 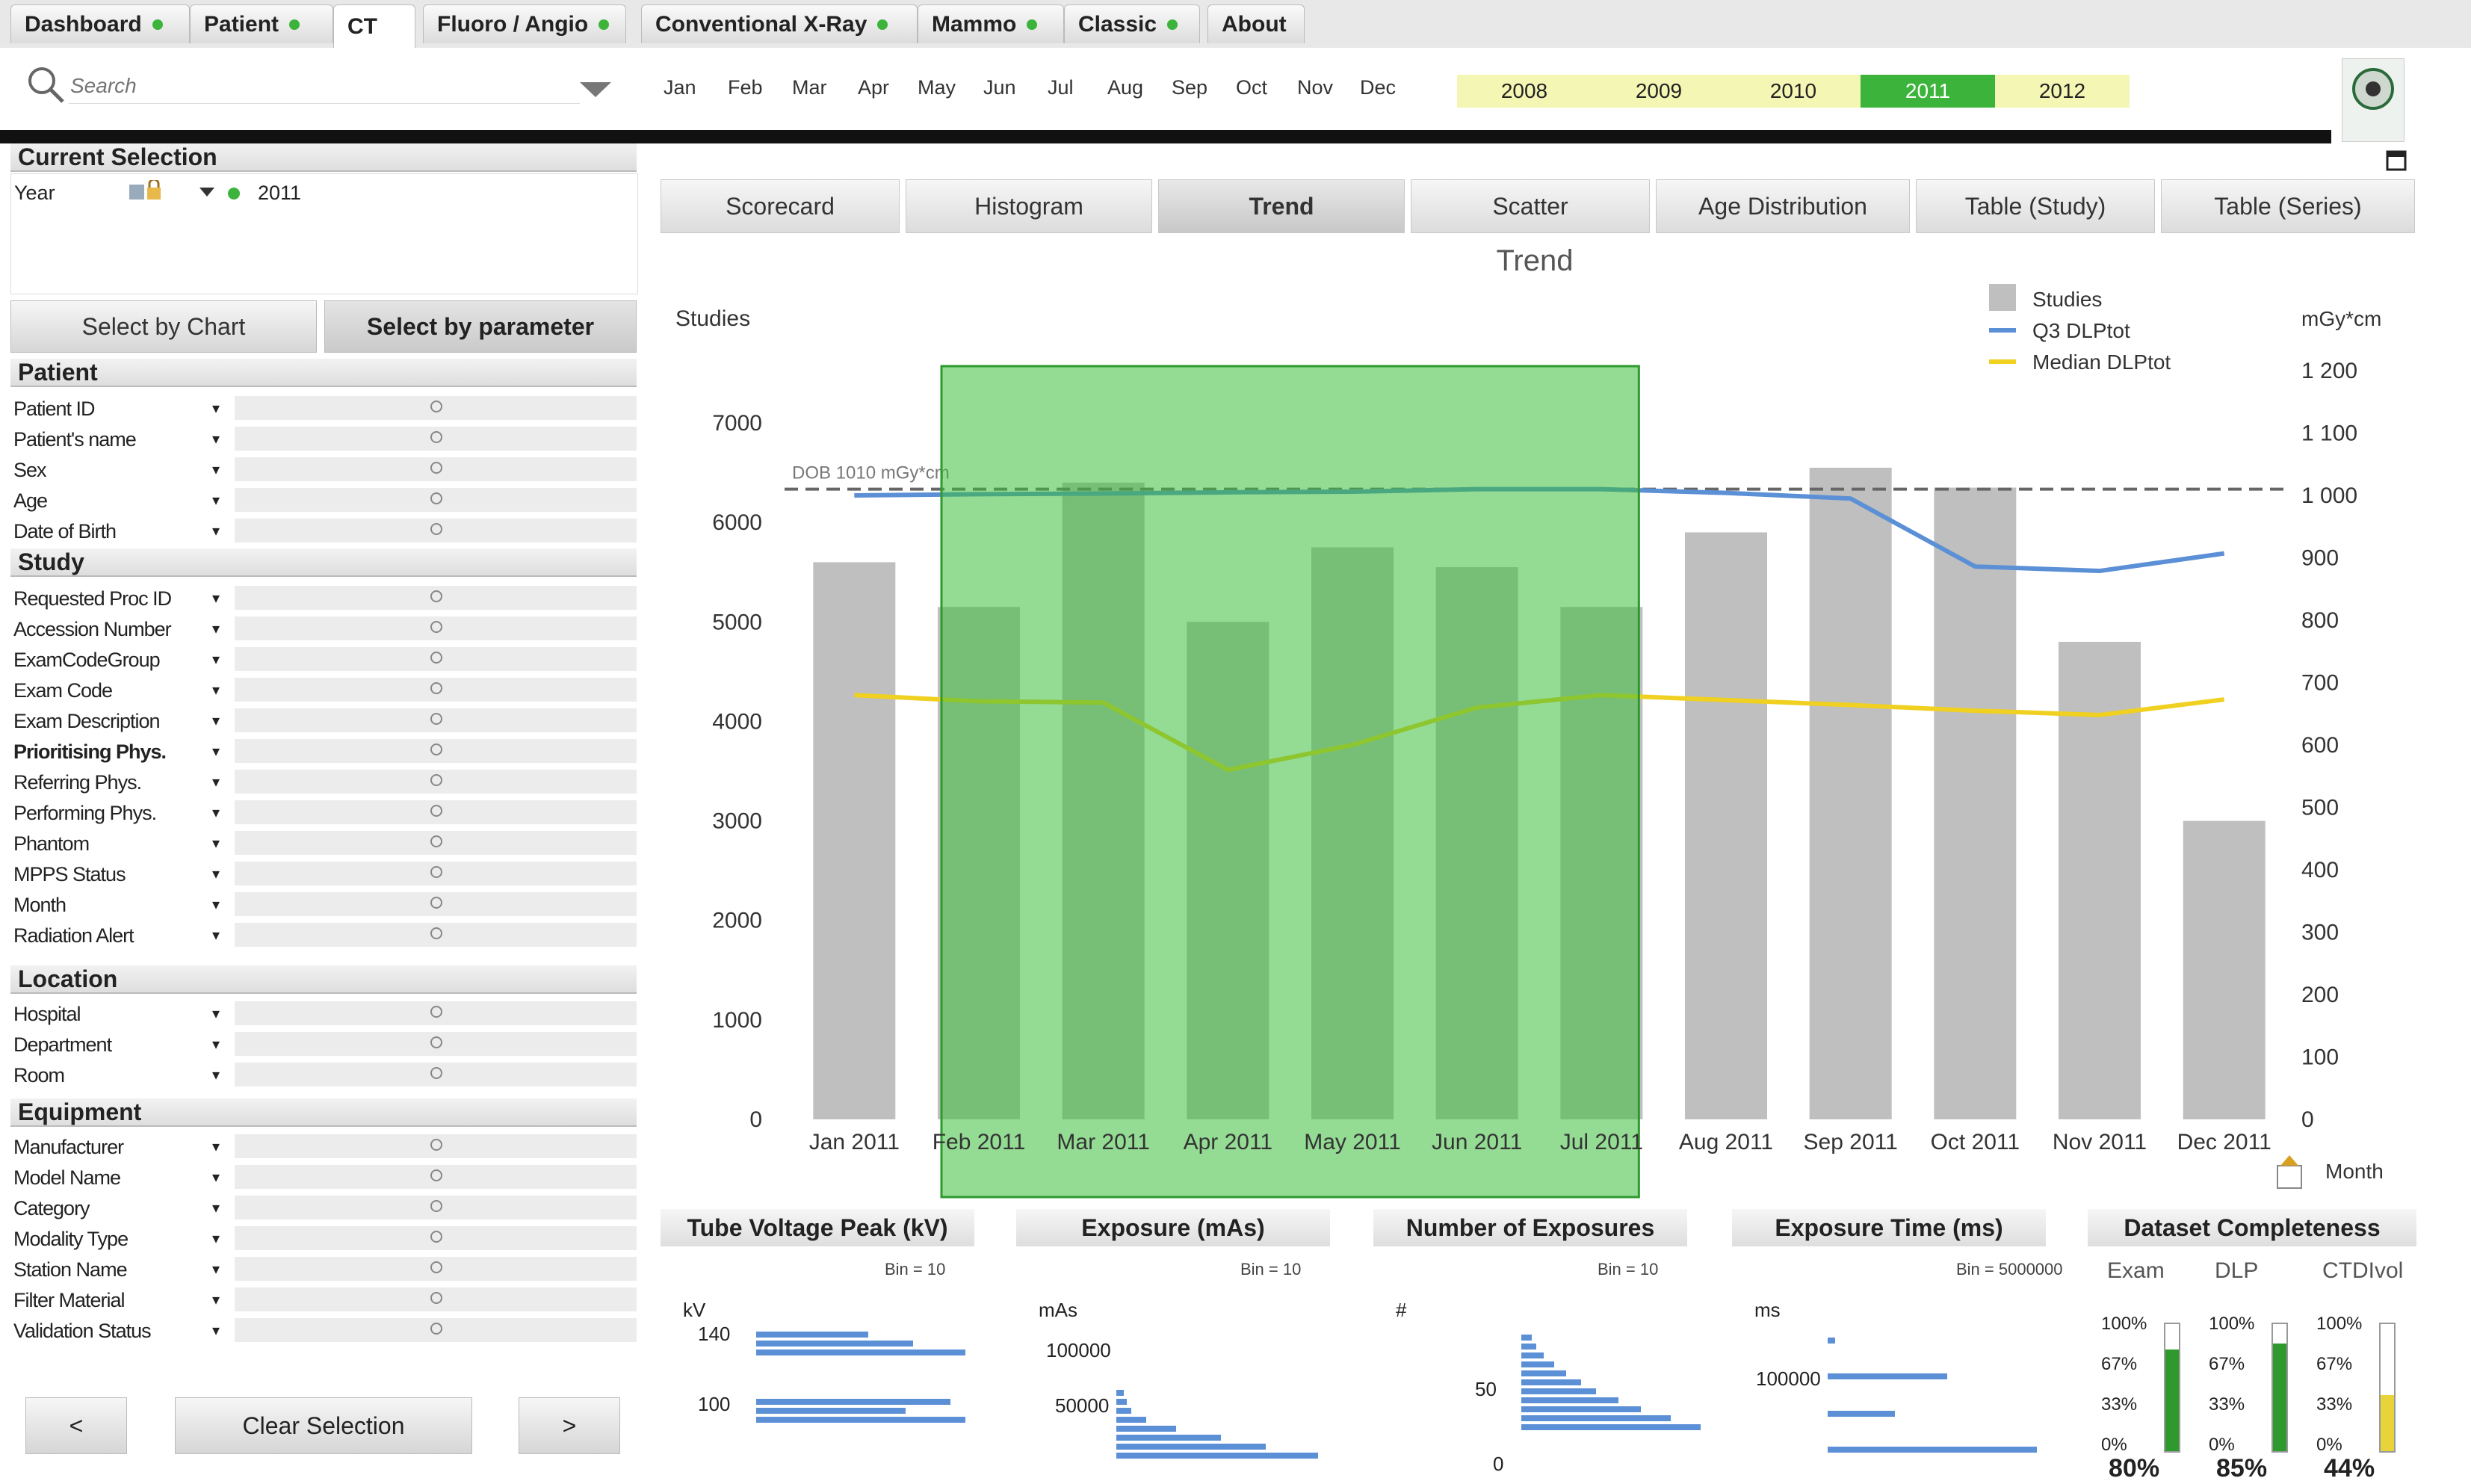 I want to click on sort-icon, so click(x=2290, y=1173).